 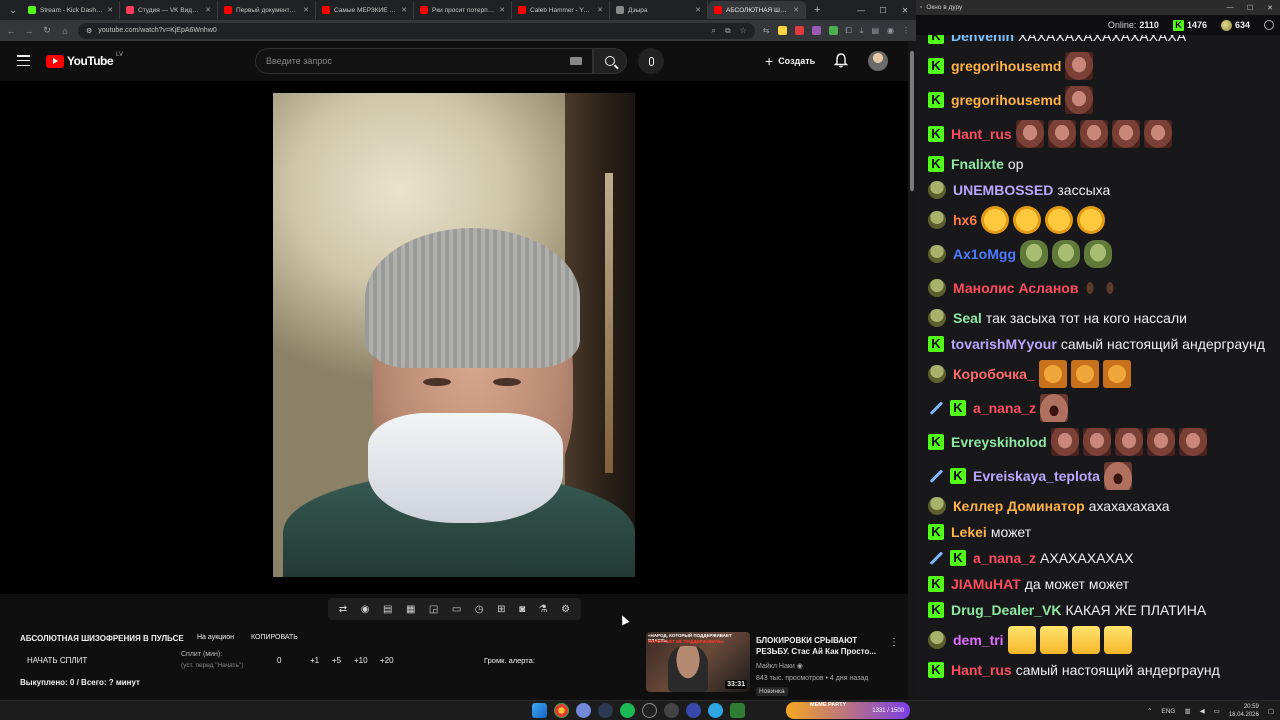 I want to click on install-icon: ⧉, so click(x=728, y=31).